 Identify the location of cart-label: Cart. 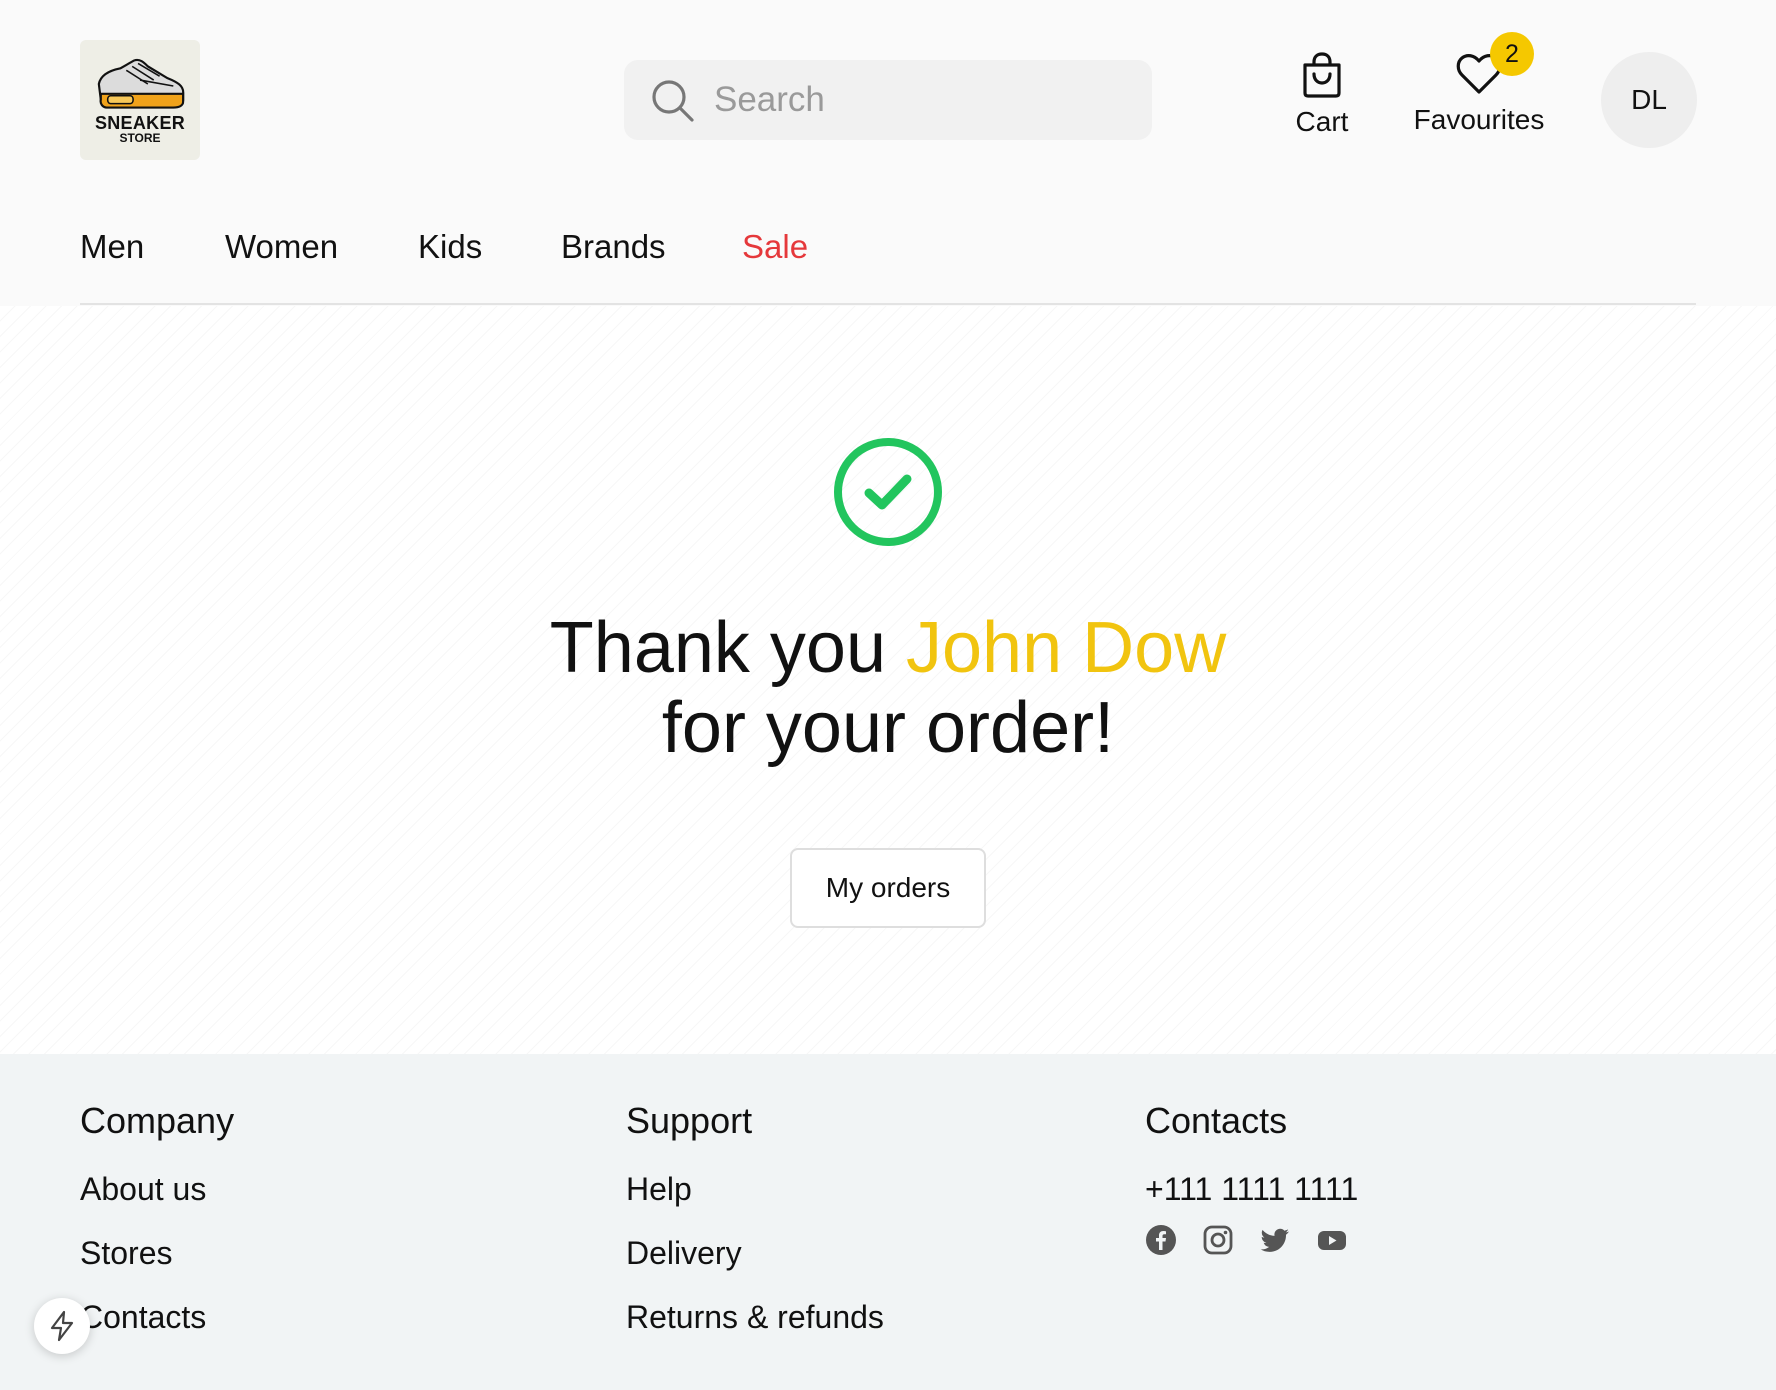
(1322, 121).